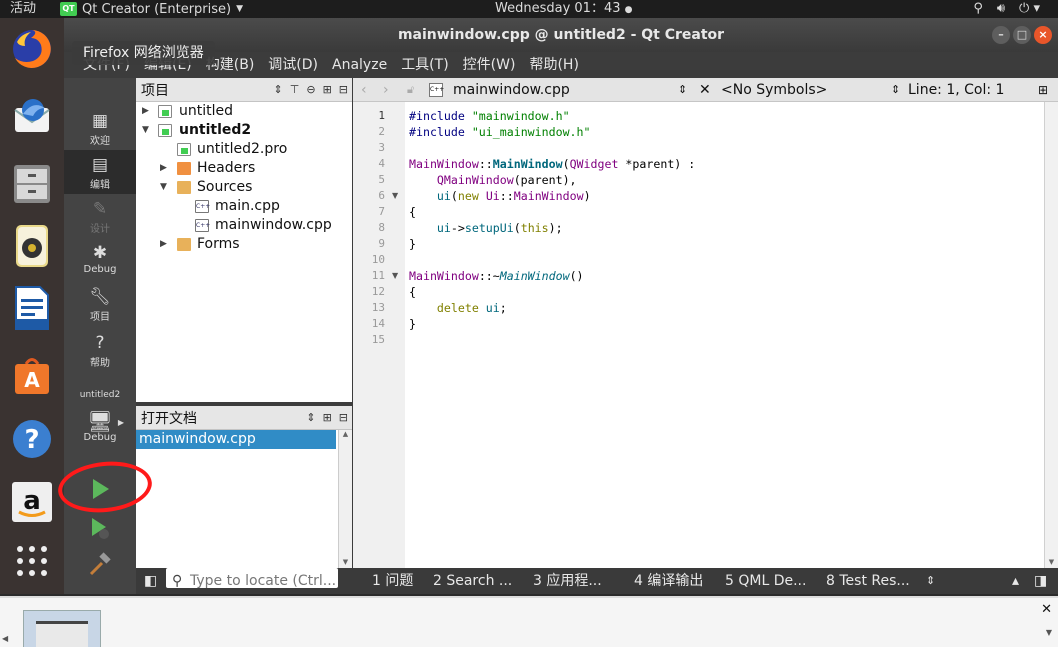 The image size is (1058, 647). What do you see at coordinates (1043, 90) in the screenshot?
I see `split-editor-icon: ⊞` at bounding box center [1043, 90].